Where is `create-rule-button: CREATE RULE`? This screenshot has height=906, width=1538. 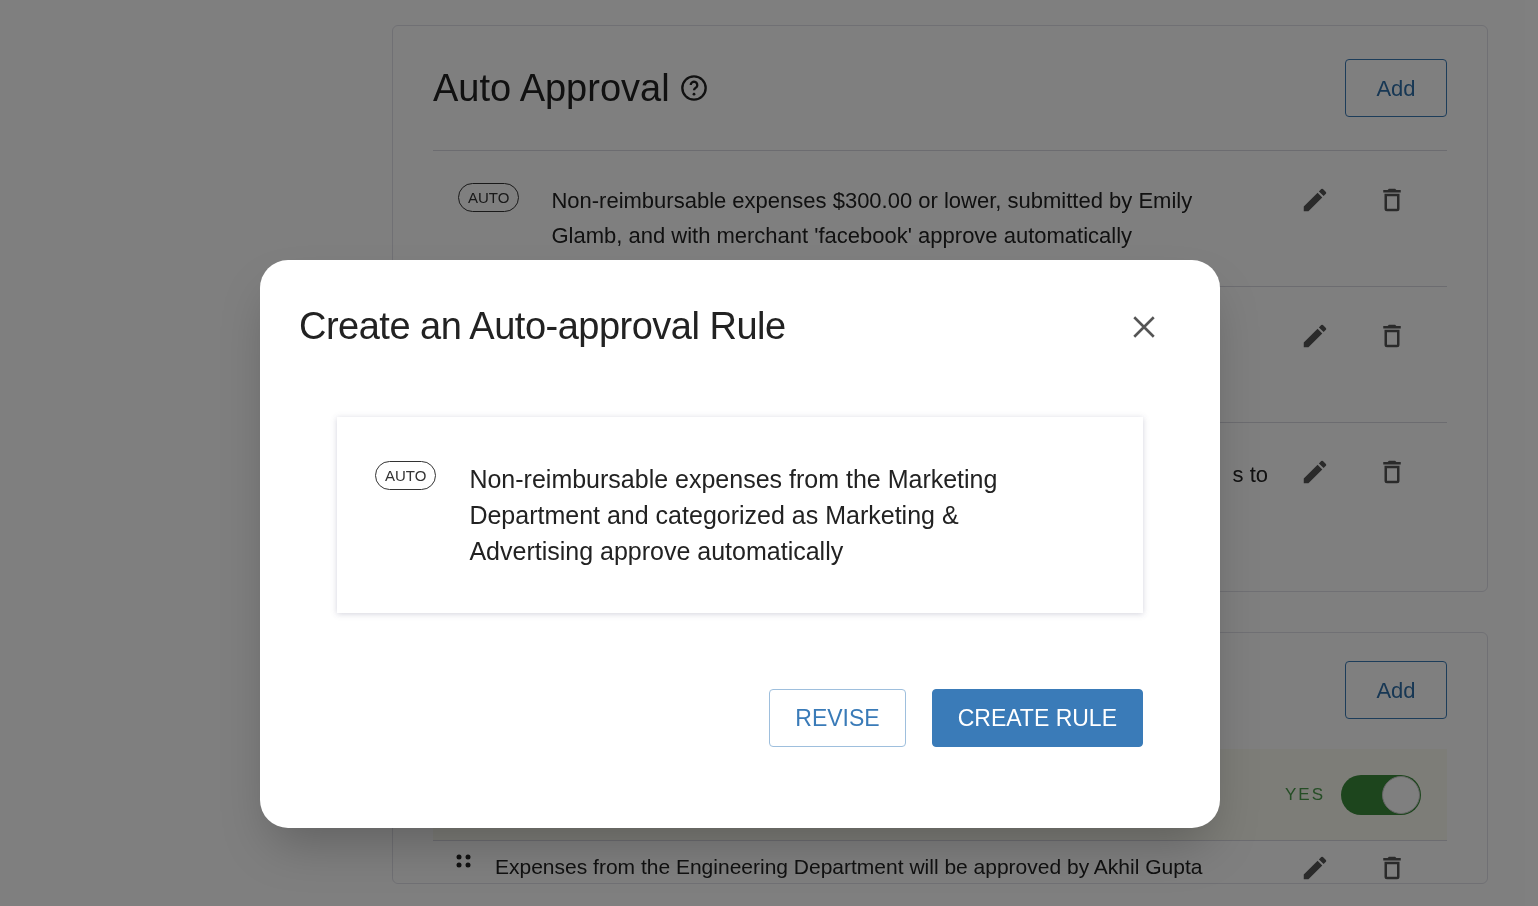 create-rule-button: CREATE RULE is located at coordinates (1037, 718).